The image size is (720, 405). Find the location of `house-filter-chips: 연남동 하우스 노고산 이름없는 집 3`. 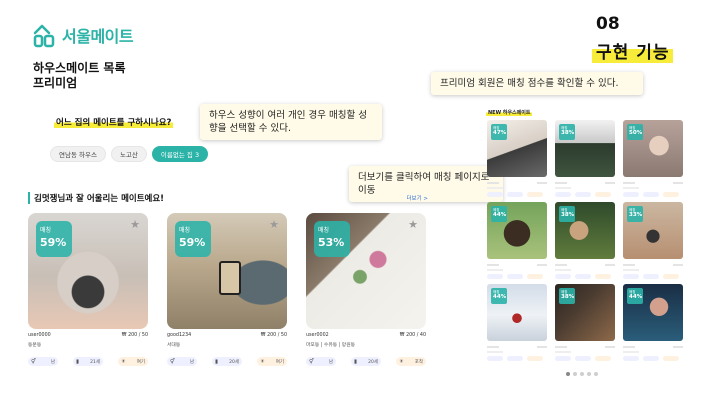

house-filter-chips: 연남동 하우스 노고산 이름없는 집 3 is located at coordinates (129, 154).